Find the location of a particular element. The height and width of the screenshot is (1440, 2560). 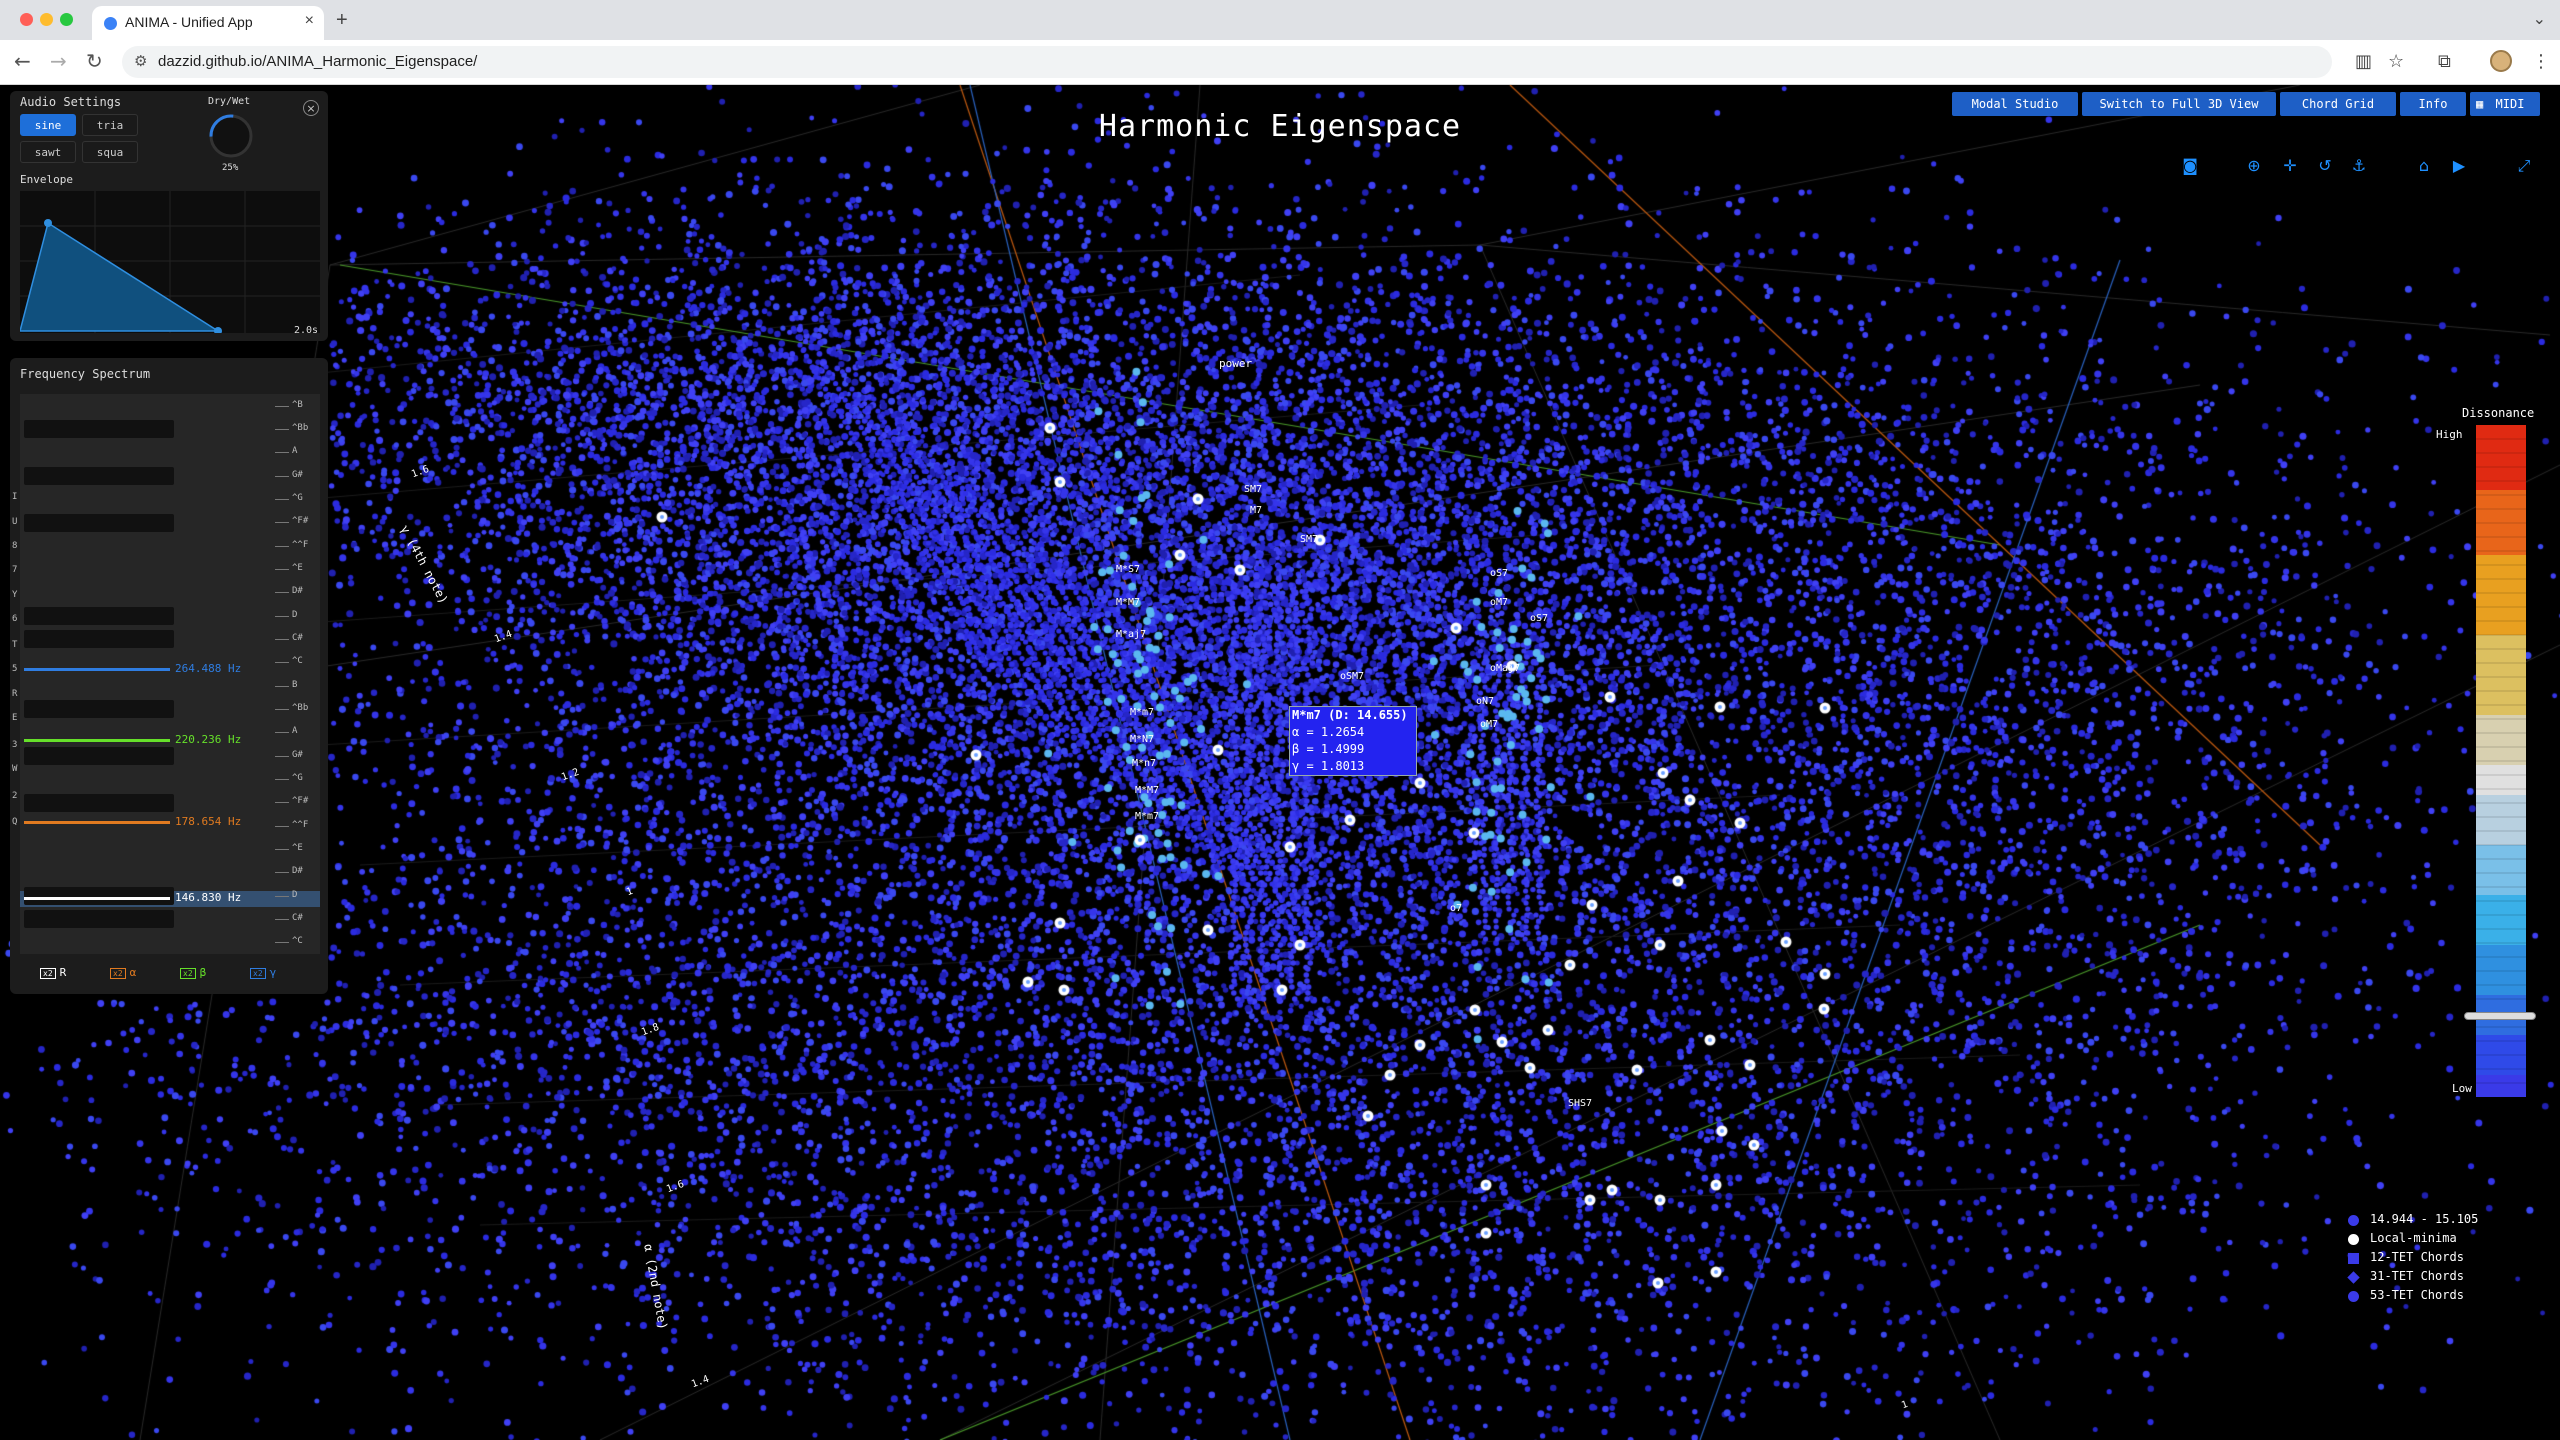

waveform-sawtooth-button: sawt is located at coordinates (48, 152).